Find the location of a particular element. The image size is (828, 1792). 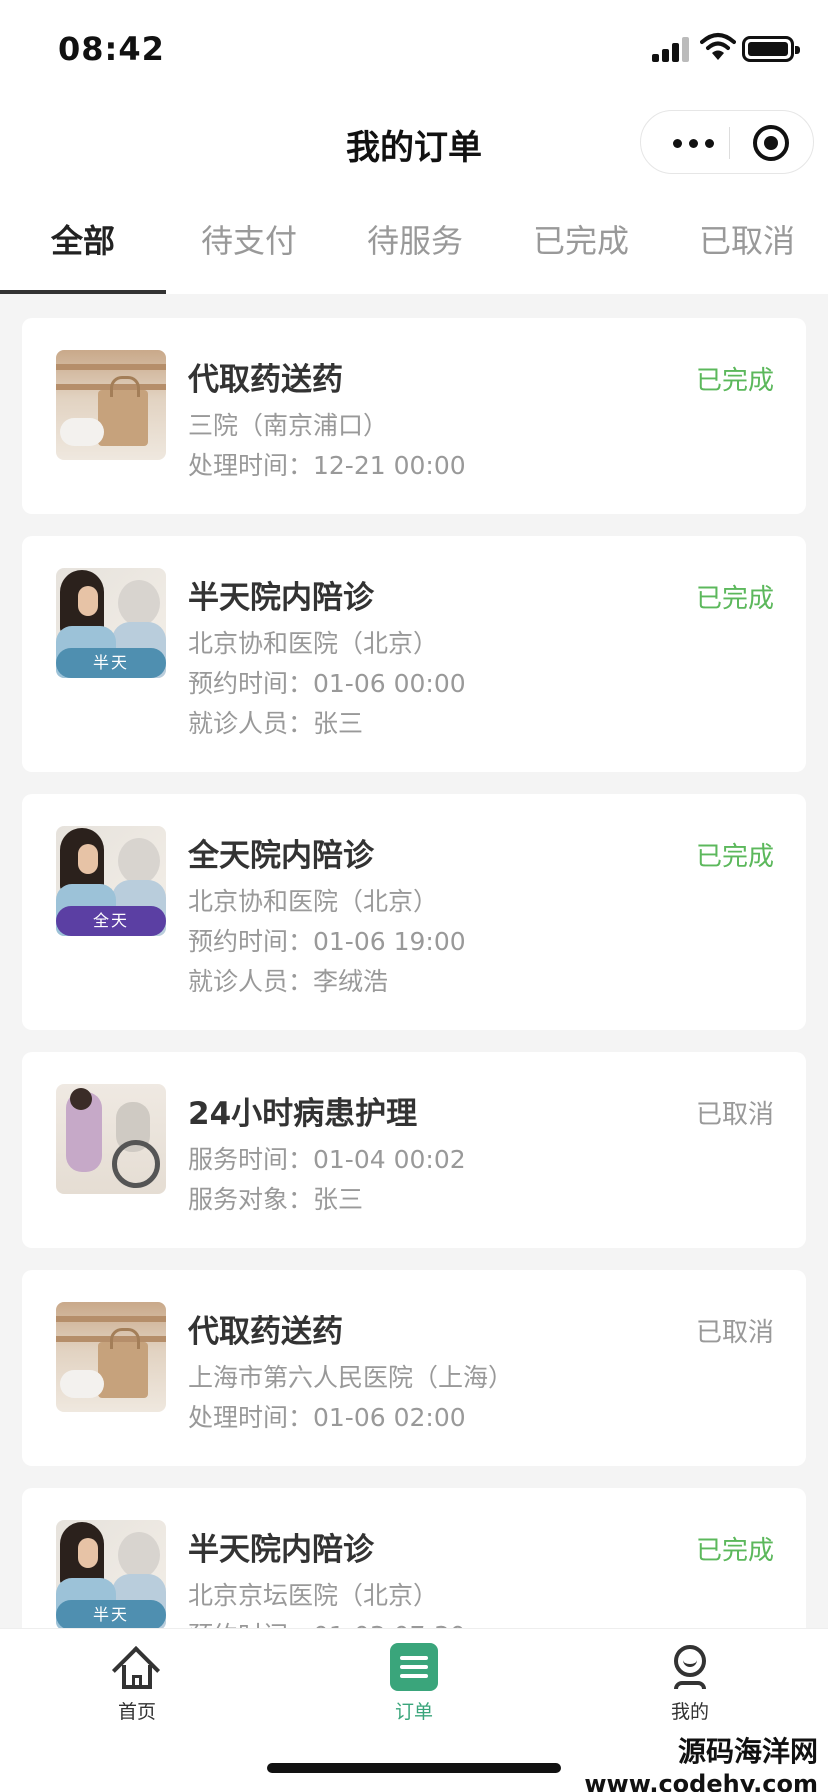

order-card: 代取药送药 已取消 上海市第六人民医院（上海） 处理时间：01-06 02:00 is located at coordinates (414, 1368).